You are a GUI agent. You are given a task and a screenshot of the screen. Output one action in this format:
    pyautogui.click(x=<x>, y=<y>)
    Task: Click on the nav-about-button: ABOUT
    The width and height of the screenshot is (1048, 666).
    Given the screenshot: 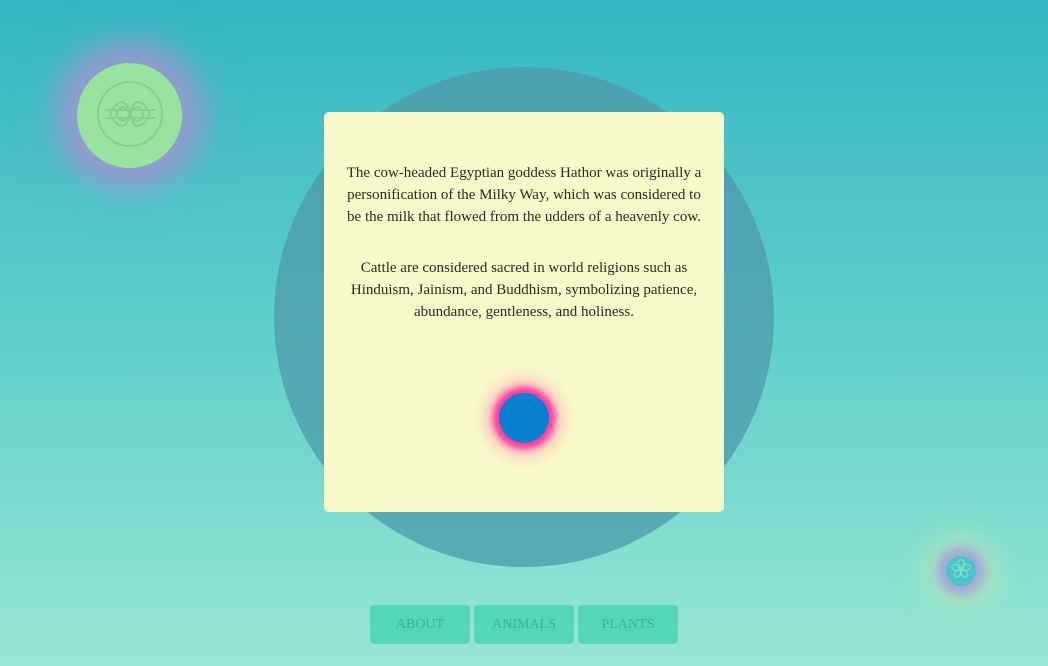 What is the action you would take?
    pyautogui.click(x=420, y=624)
    